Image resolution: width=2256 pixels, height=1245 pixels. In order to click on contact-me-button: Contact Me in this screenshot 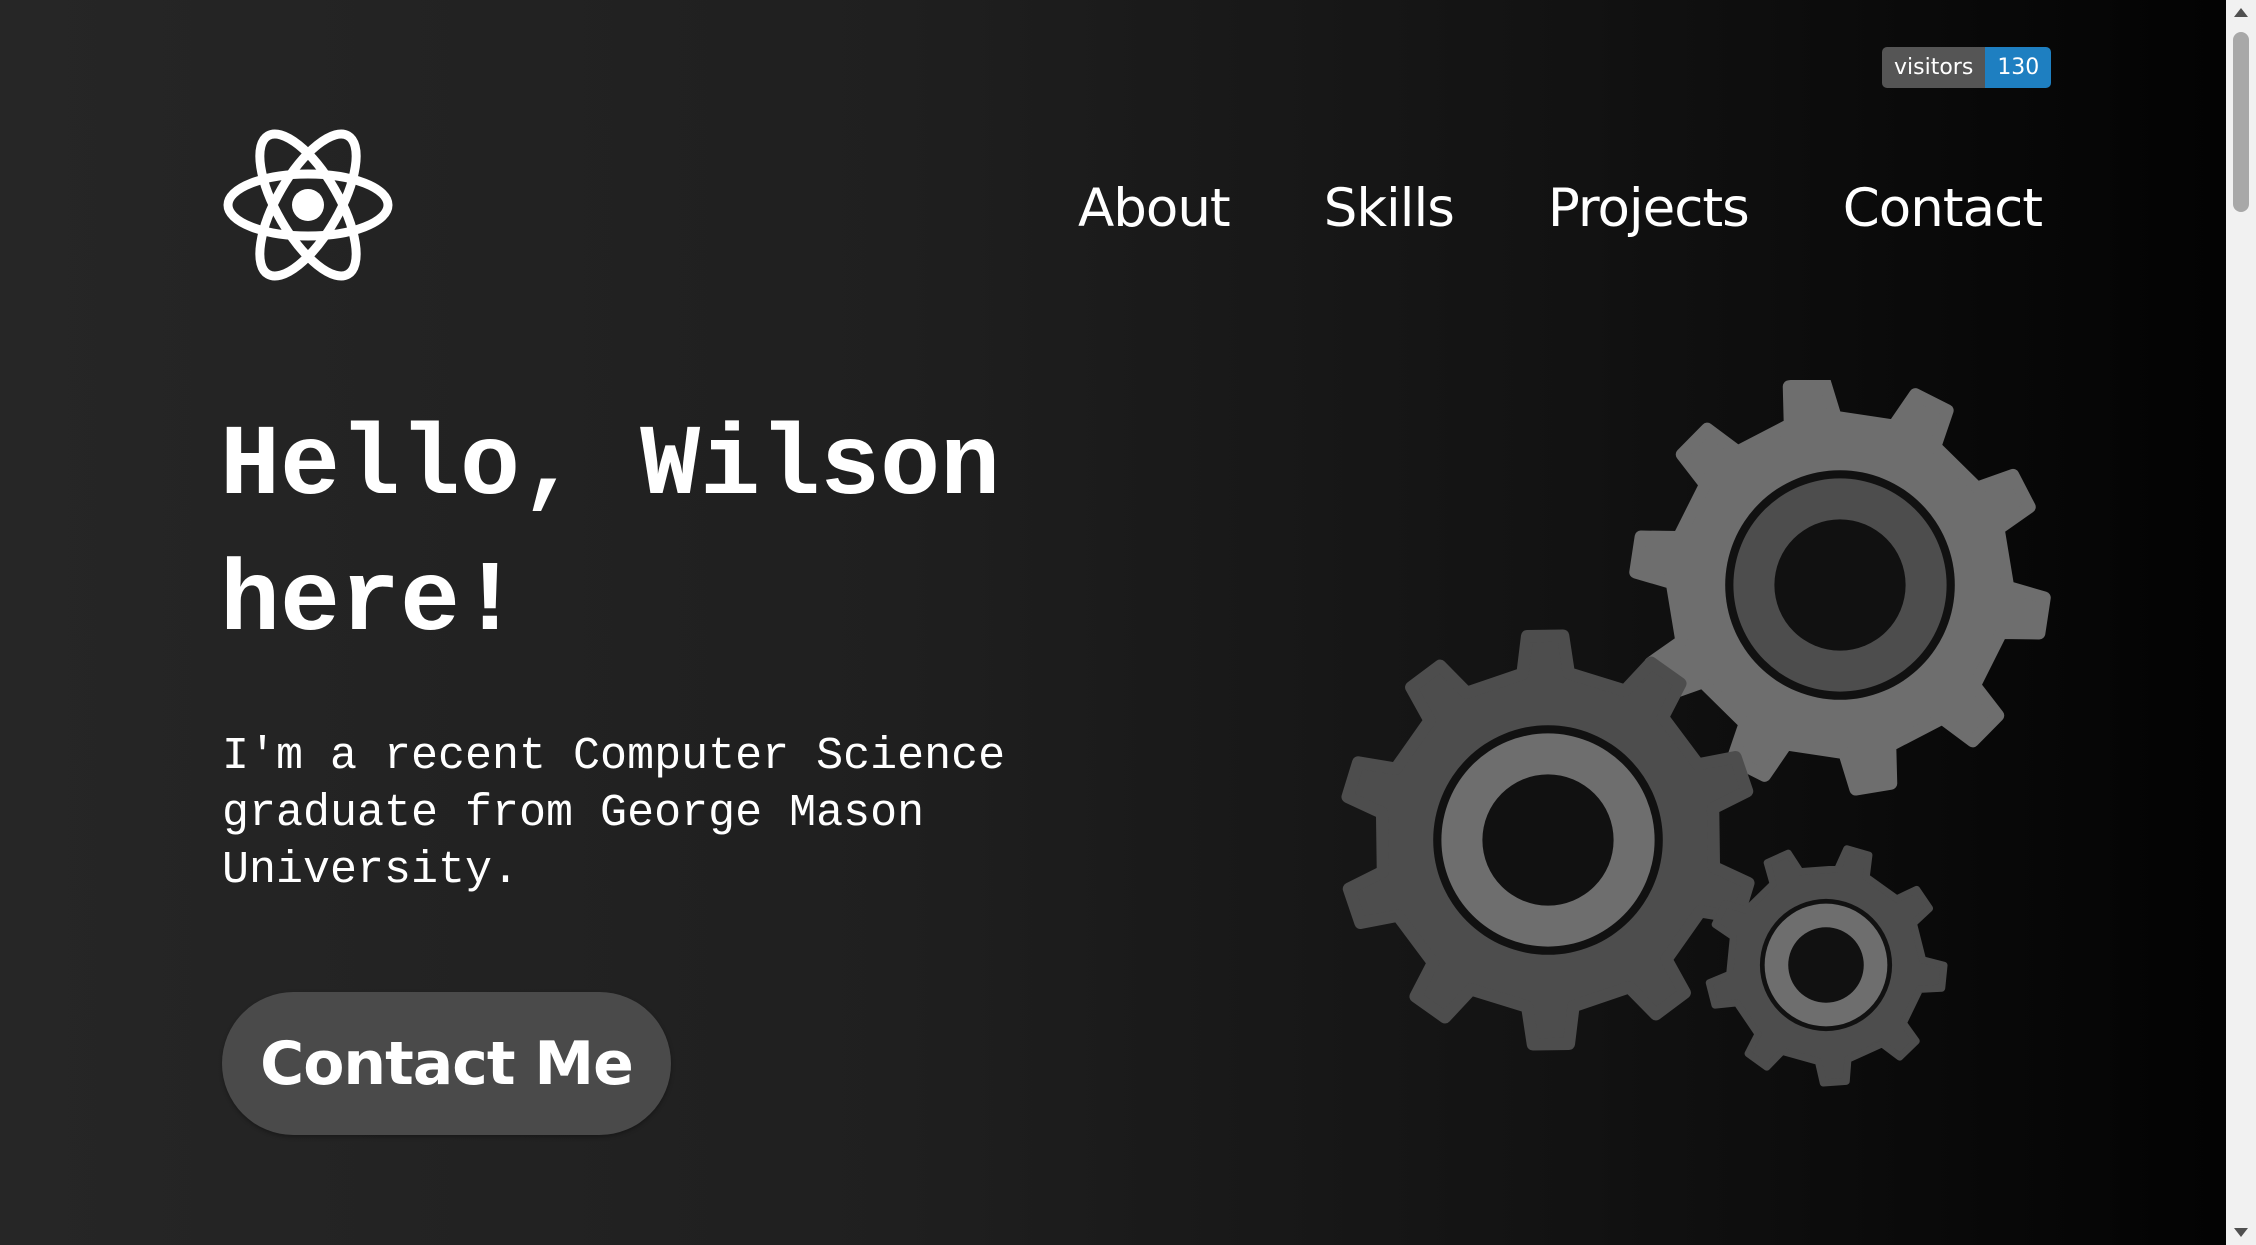, I will do `click(446, 1063)`.